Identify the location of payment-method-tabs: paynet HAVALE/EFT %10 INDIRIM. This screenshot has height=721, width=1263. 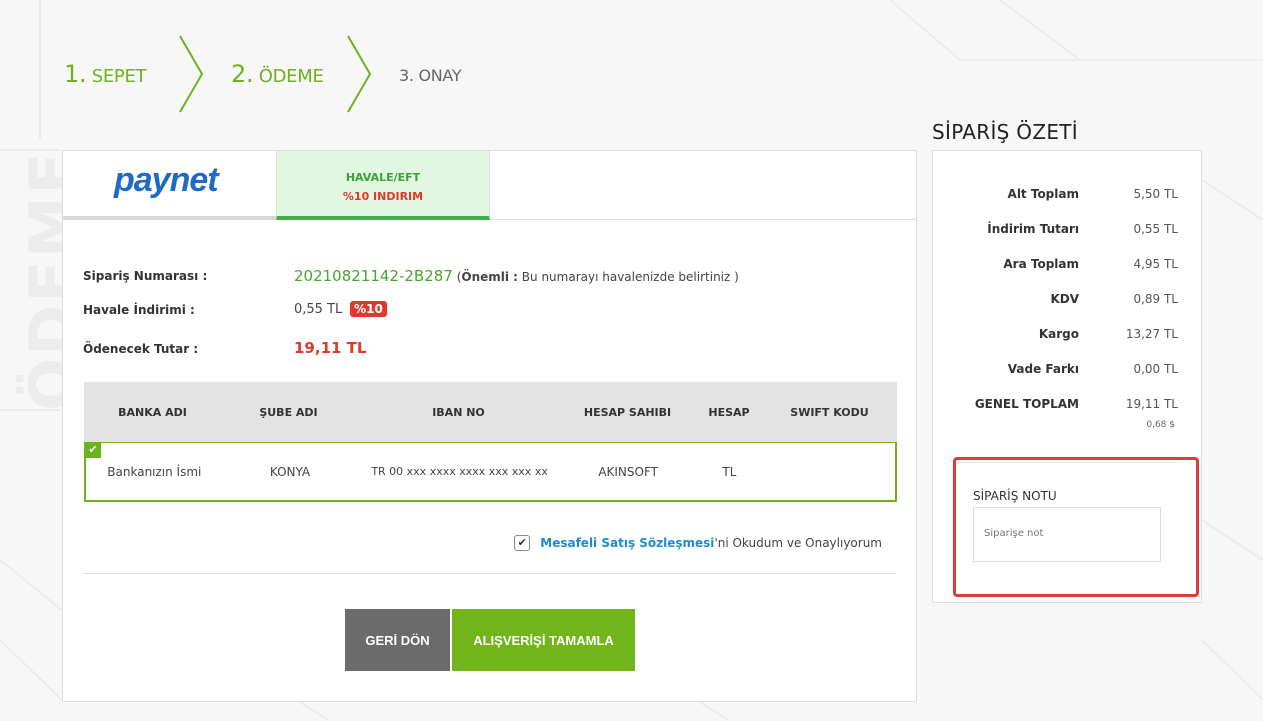
(489, 185).